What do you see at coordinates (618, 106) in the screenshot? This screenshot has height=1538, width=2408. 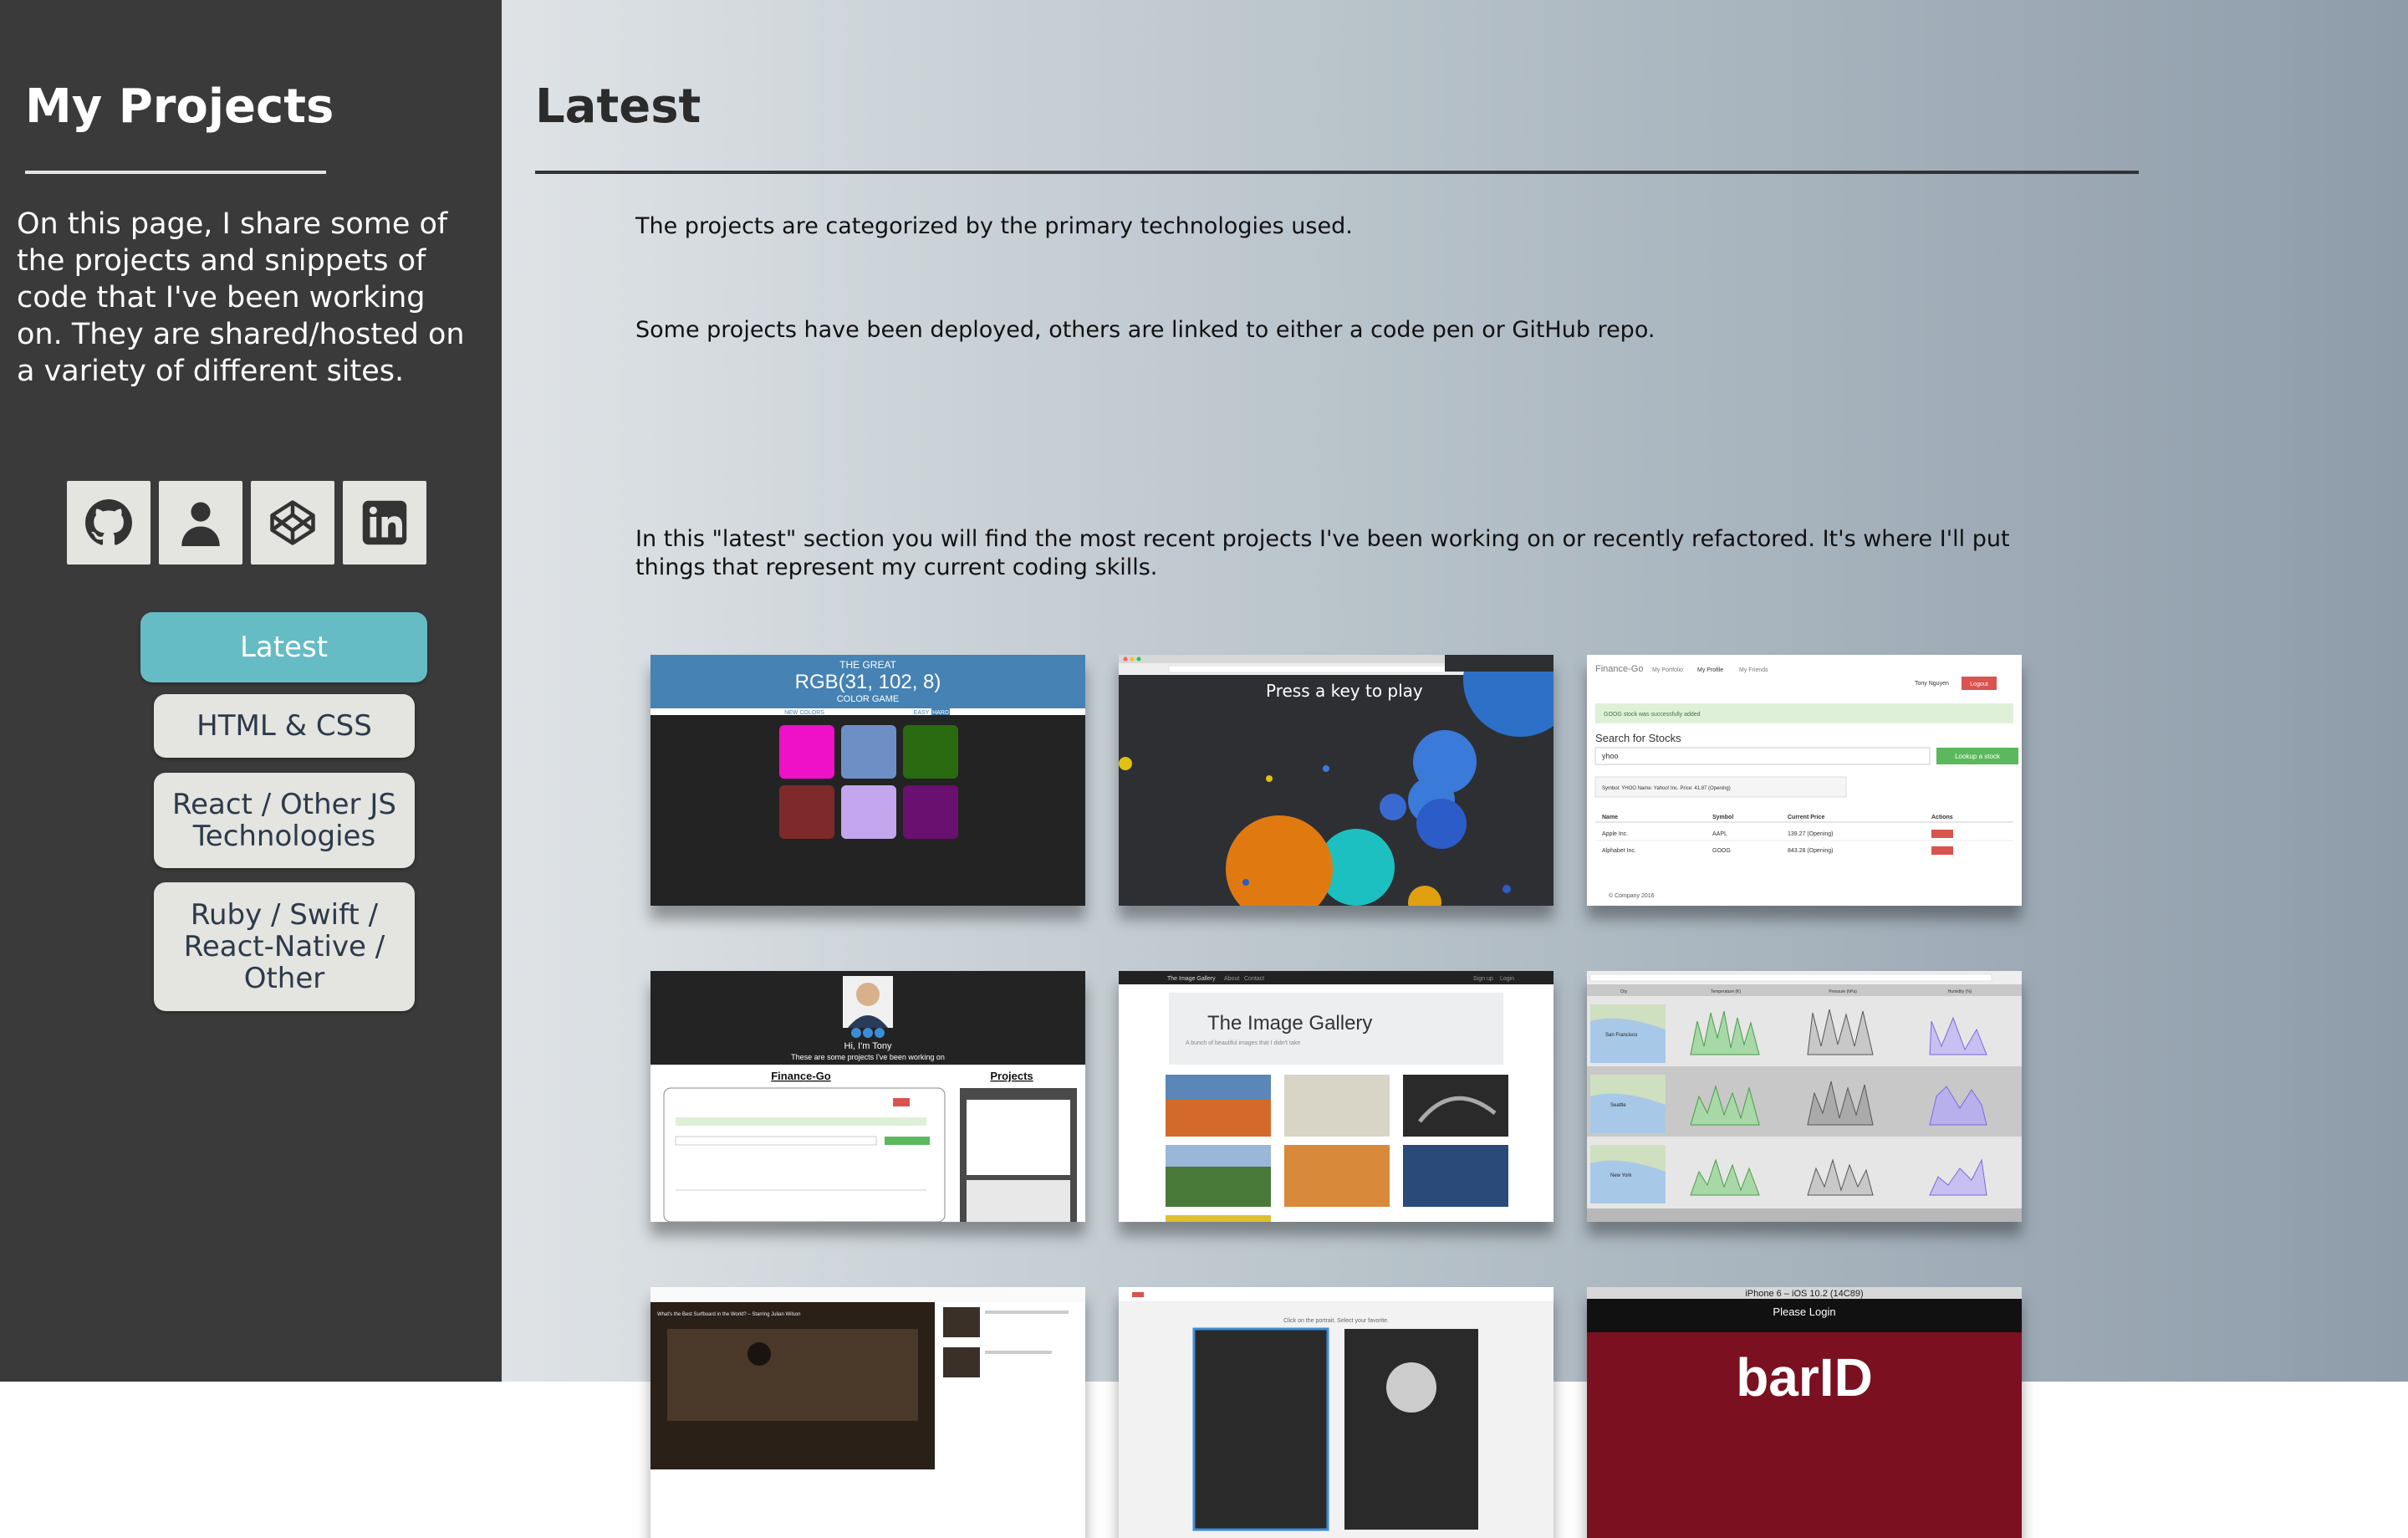 I see `page-heading: Latest` at bounding box center [618, 106].